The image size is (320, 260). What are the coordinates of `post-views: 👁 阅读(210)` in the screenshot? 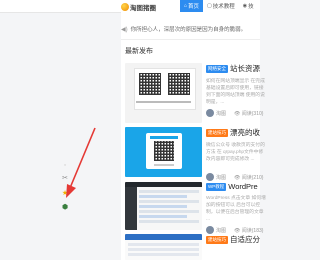 It's located at (249, 177).